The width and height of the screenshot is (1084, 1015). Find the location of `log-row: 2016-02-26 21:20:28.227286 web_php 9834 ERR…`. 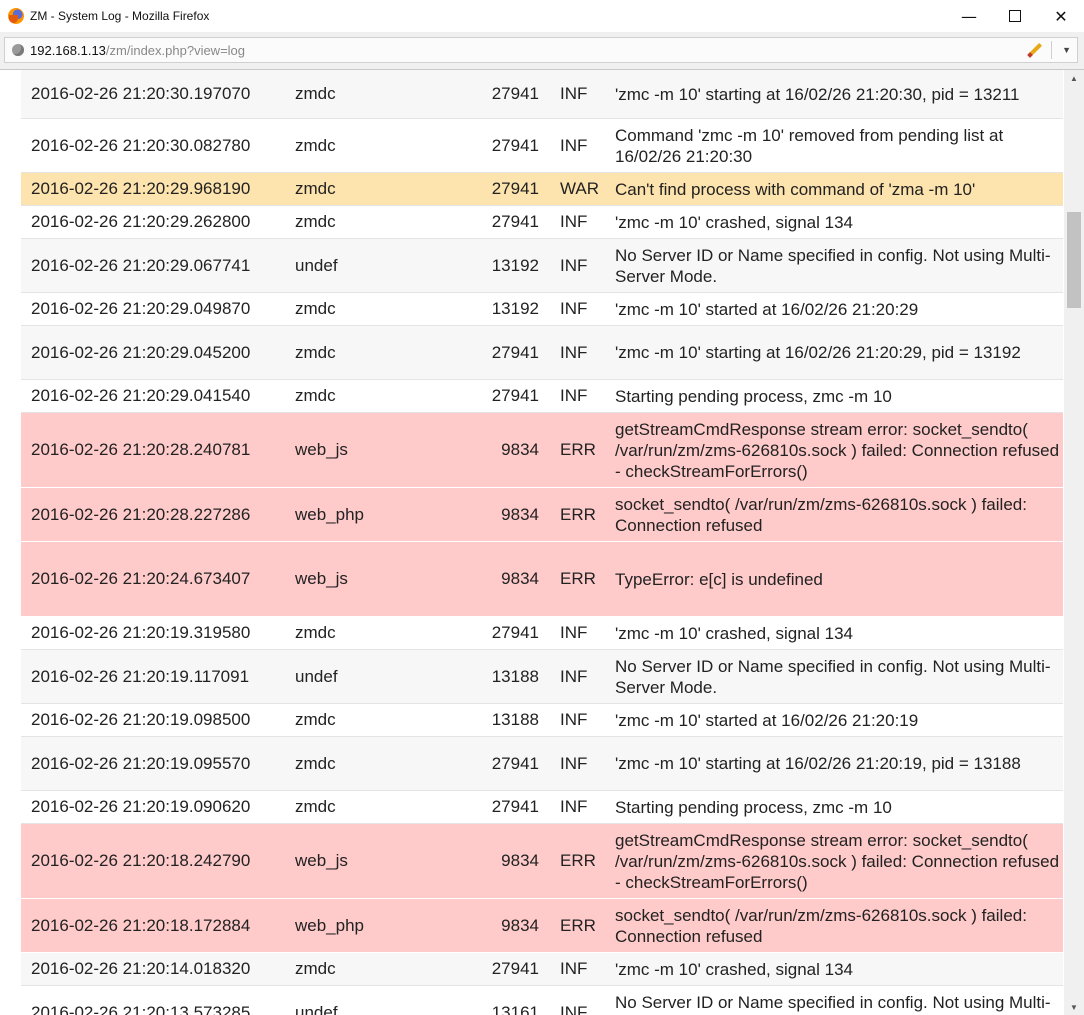

log-row: 2016-02-26 21:20:28.227286 web_php 9834 ERR… is located at coordinates (542, 515).